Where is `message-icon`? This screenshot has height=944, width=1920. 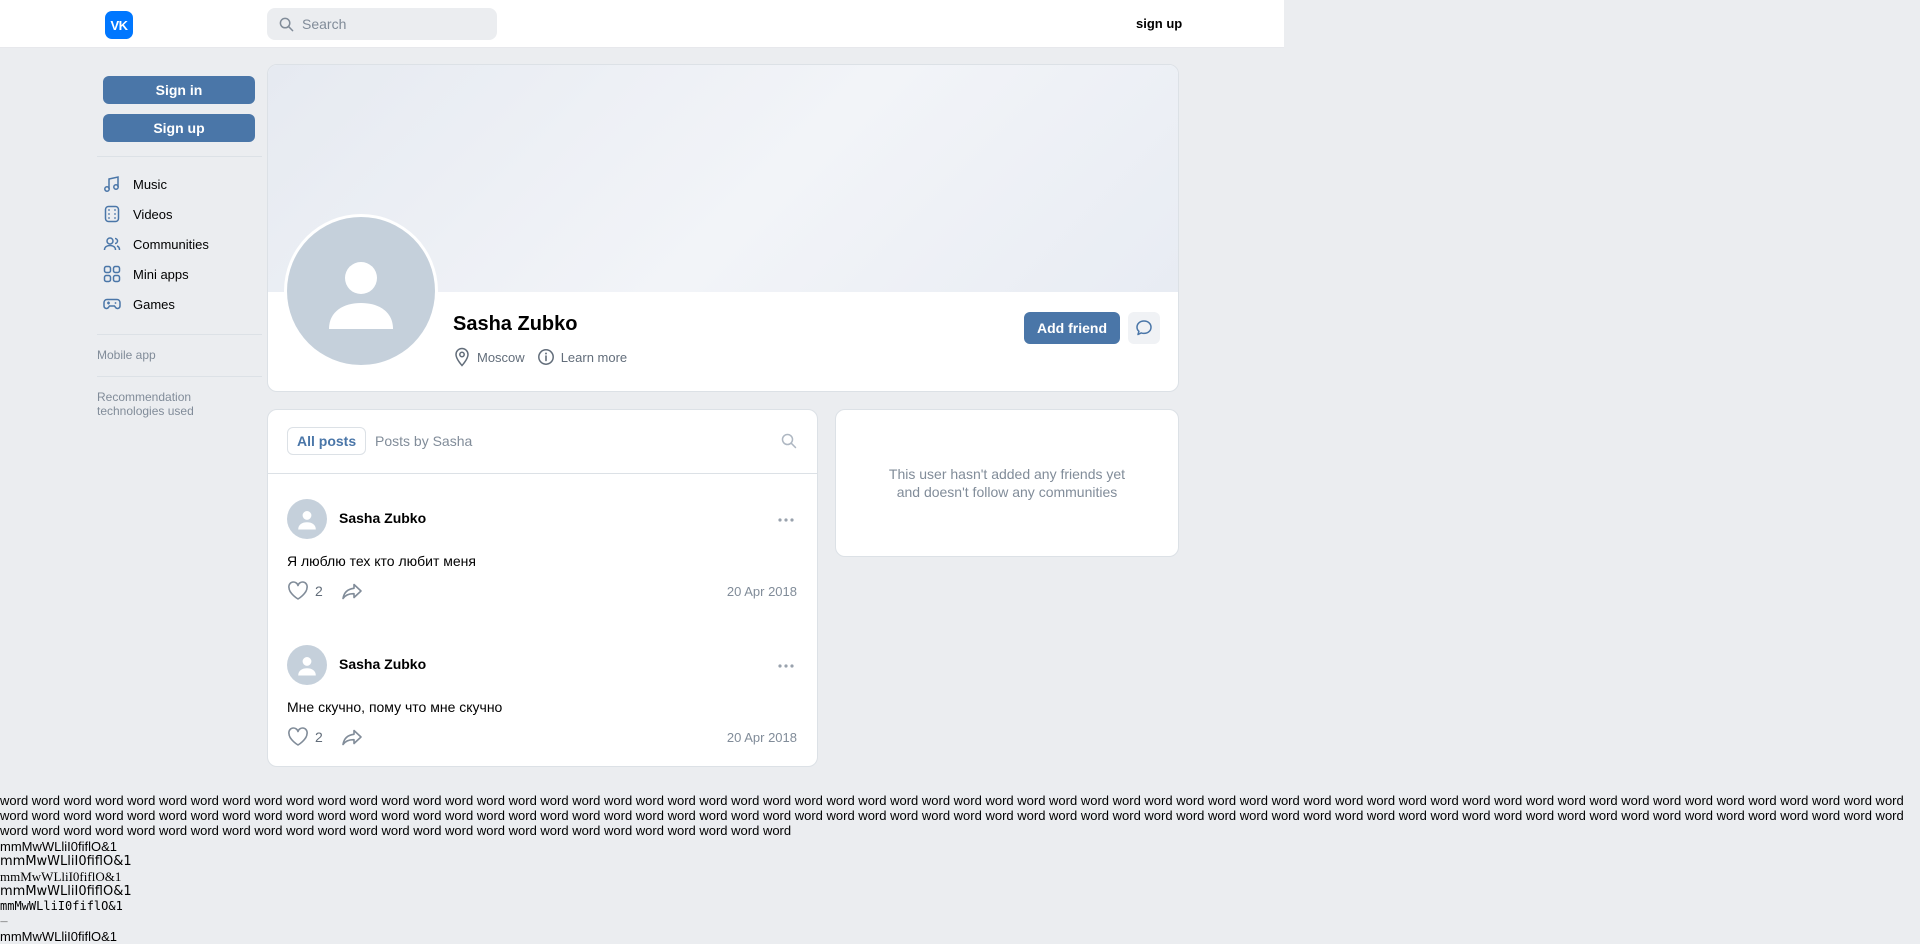 message-icon is located at coordinates (1144, 328).